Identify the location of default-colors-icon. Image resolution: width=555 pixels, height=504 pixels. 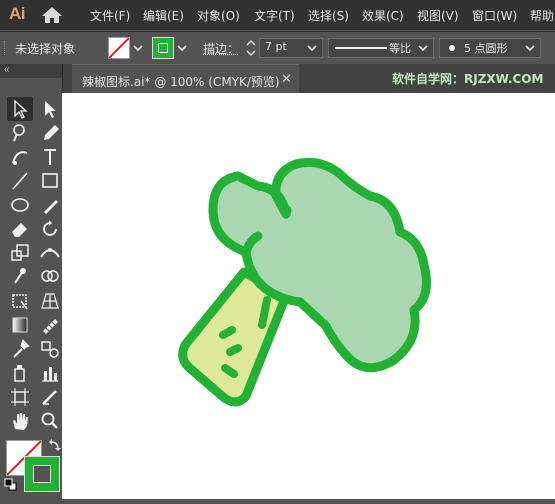
(11, 485).